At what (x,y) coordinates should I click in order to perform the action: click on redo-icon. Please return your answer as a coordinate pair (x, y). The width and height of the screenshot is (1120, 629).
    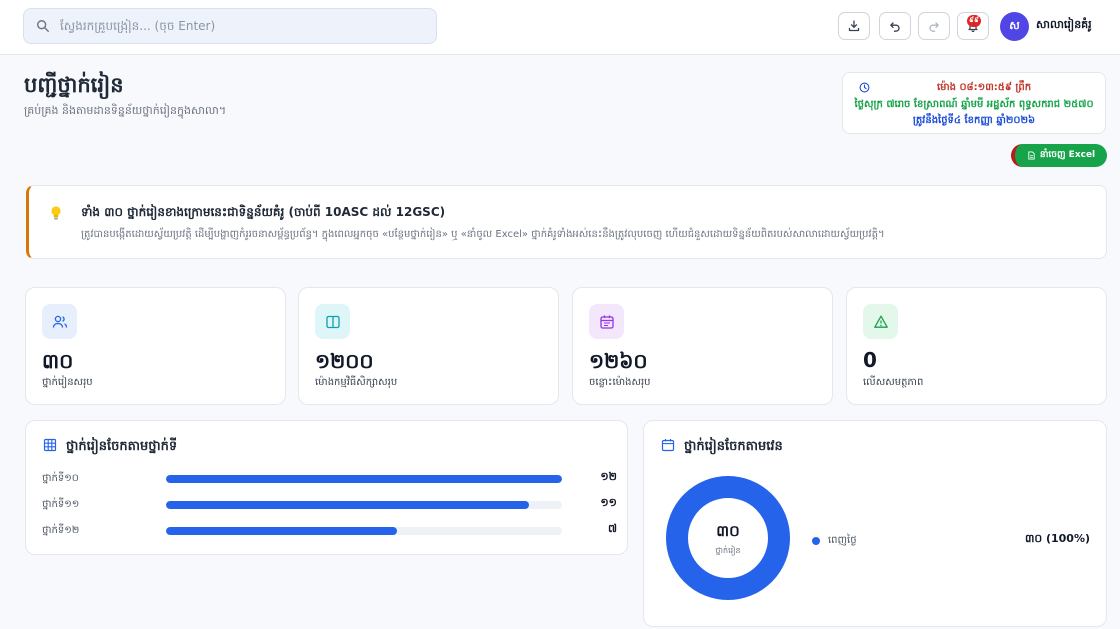
    Looking at the image, I should click on (934, 27).